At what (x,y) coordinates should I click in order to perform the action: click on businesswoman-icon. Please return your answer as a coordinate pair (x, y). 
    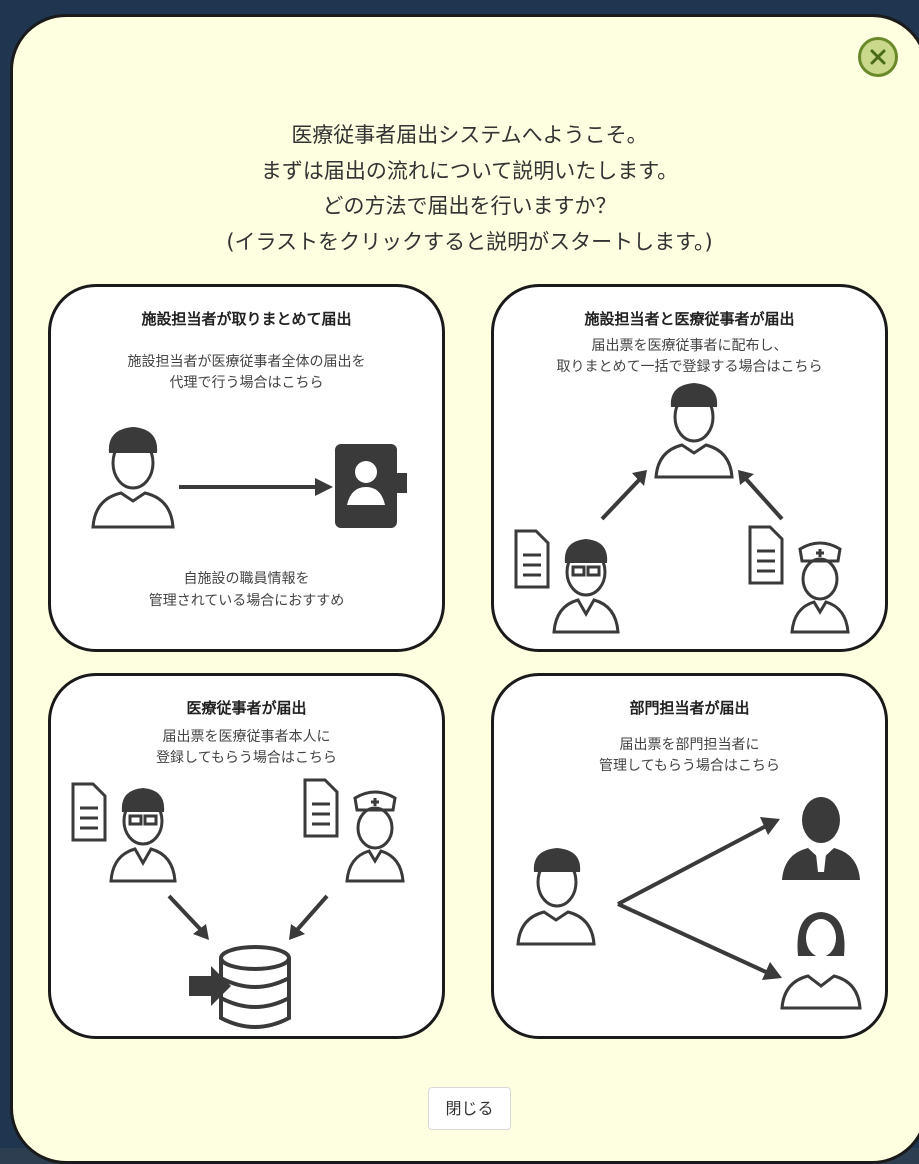
    Looking at the image, I should click on (821, 961).